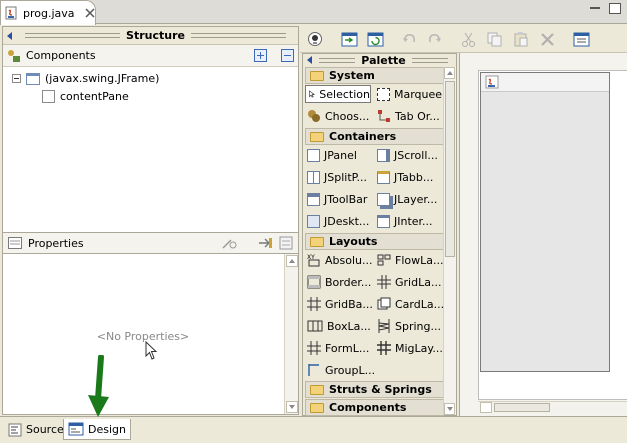  What do you see at coordinates (265, 243) in the screenshot?
I see `goto-definition-icon` at bounding box center [265, 243].